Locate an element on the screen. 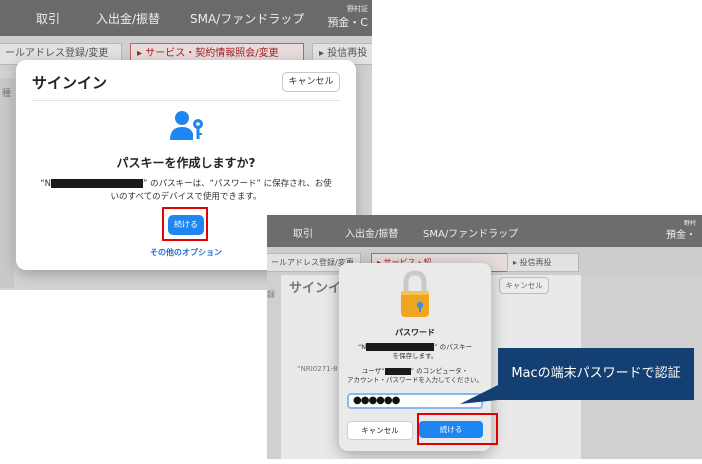  callout-box: Macの端末パスワードで認証 is located at coordinates (596, 374).